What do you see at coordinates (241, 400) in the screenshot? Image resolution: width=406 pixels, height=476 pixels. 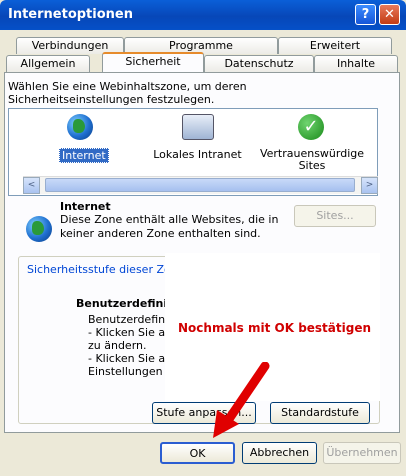 I see `red-arrow-icon` at bounding box center [241, 400].